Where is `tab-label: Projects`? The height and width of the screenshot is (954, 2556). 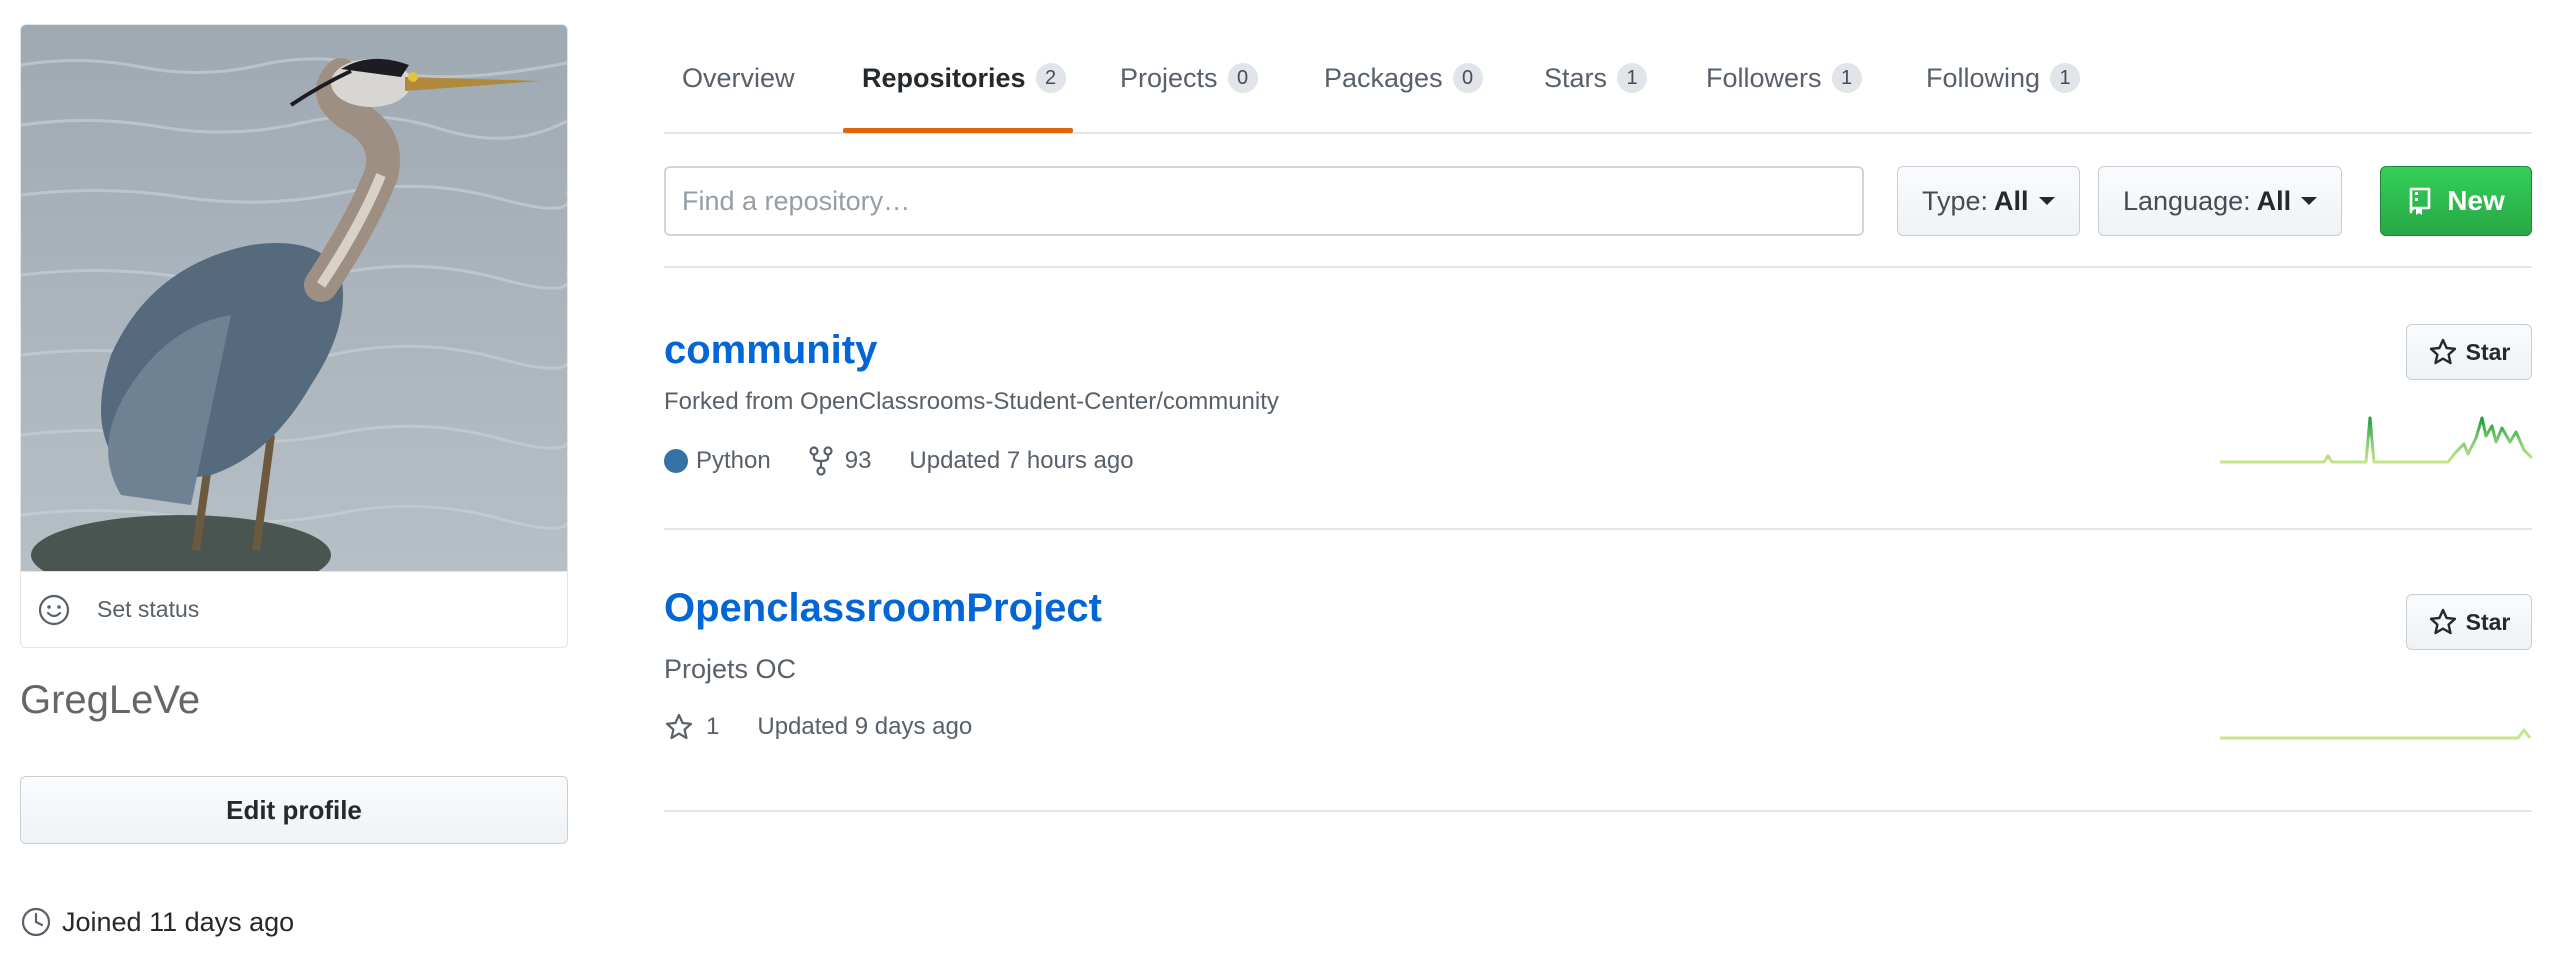 tab-label: Projects is located at coordinates (1169, 77).